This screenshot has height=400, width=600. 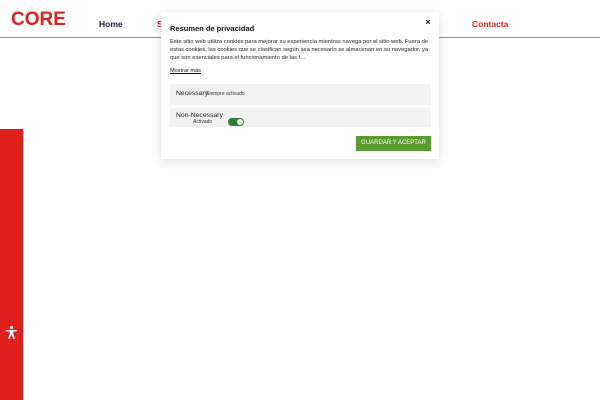 I want to click on core-logo: CORE, so click(x=38, y=19).